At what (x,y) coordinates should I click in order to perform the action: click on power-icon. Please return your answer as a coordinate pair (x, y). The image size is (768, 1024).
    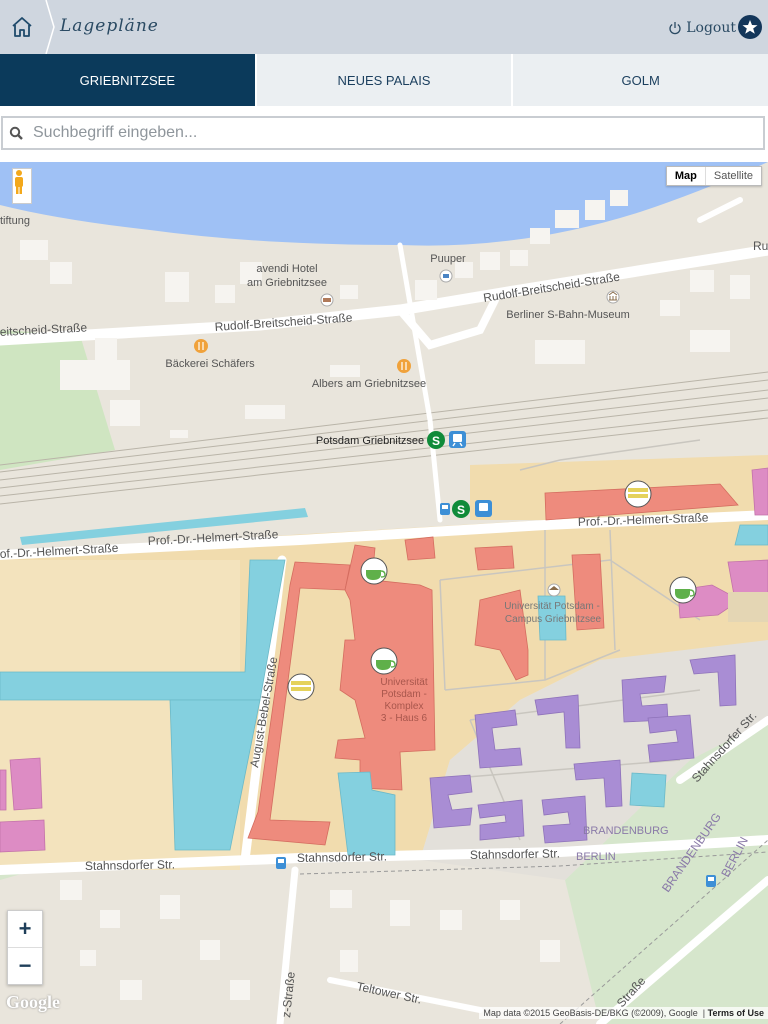
    Looking at the image, I should click on (675, 28).